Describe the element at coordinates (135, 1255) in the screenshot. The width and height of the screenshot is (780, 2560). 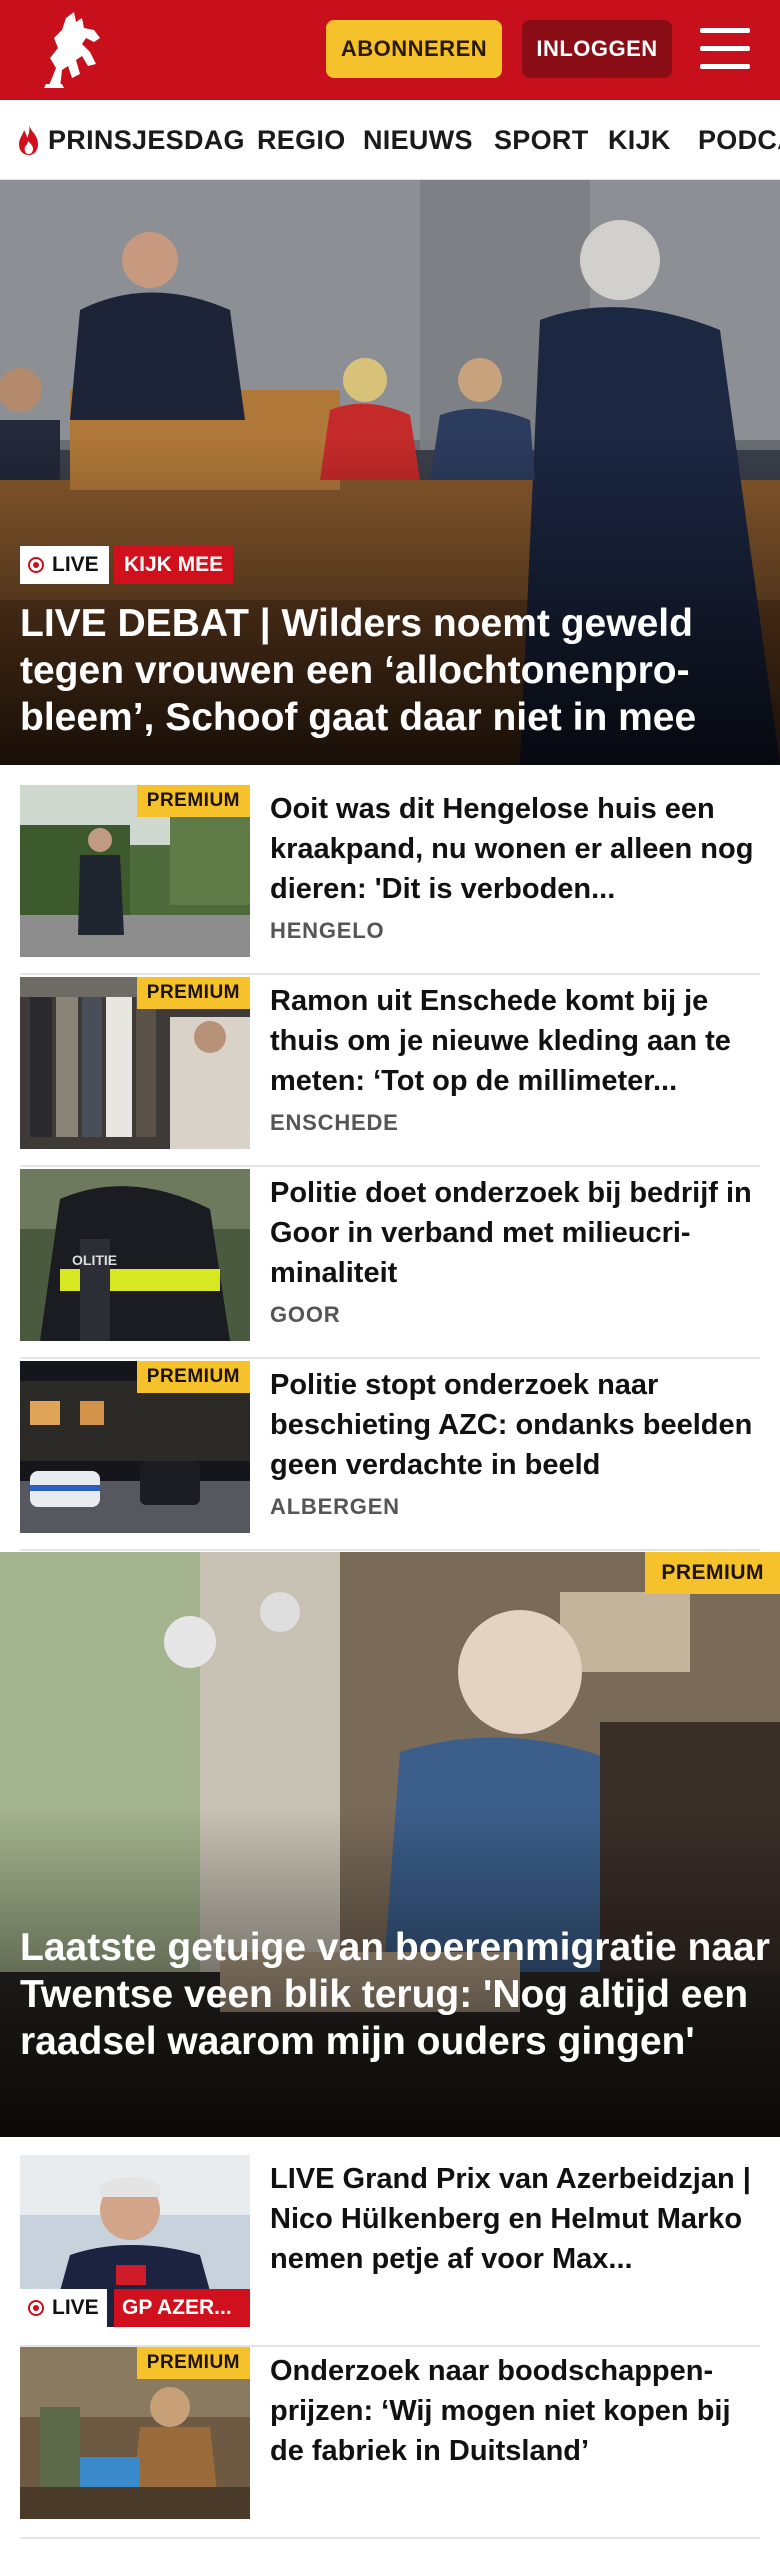
I see `thumbnail-image: OLITIE` at that location.